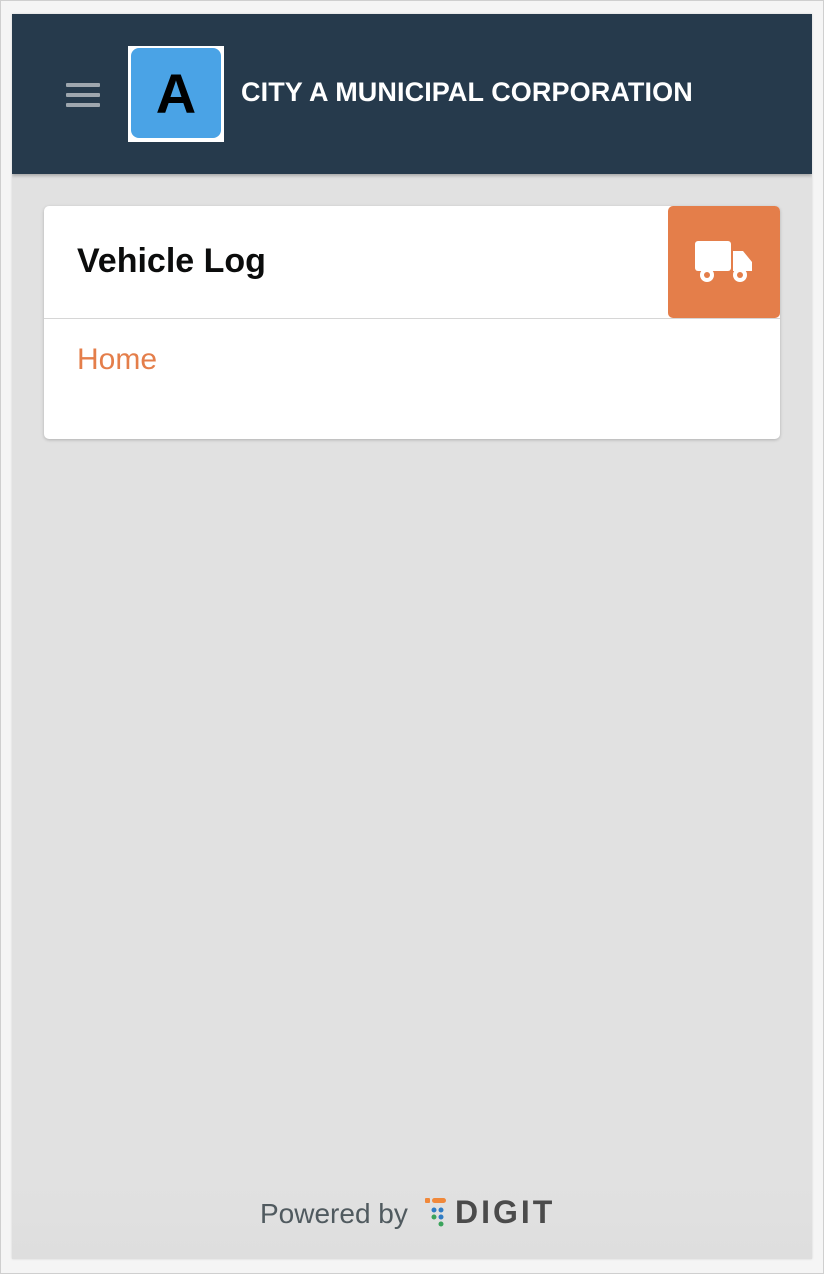 The image size is (824, 1274). I want to click on hamburger-menu-icon, so click(83, 95).